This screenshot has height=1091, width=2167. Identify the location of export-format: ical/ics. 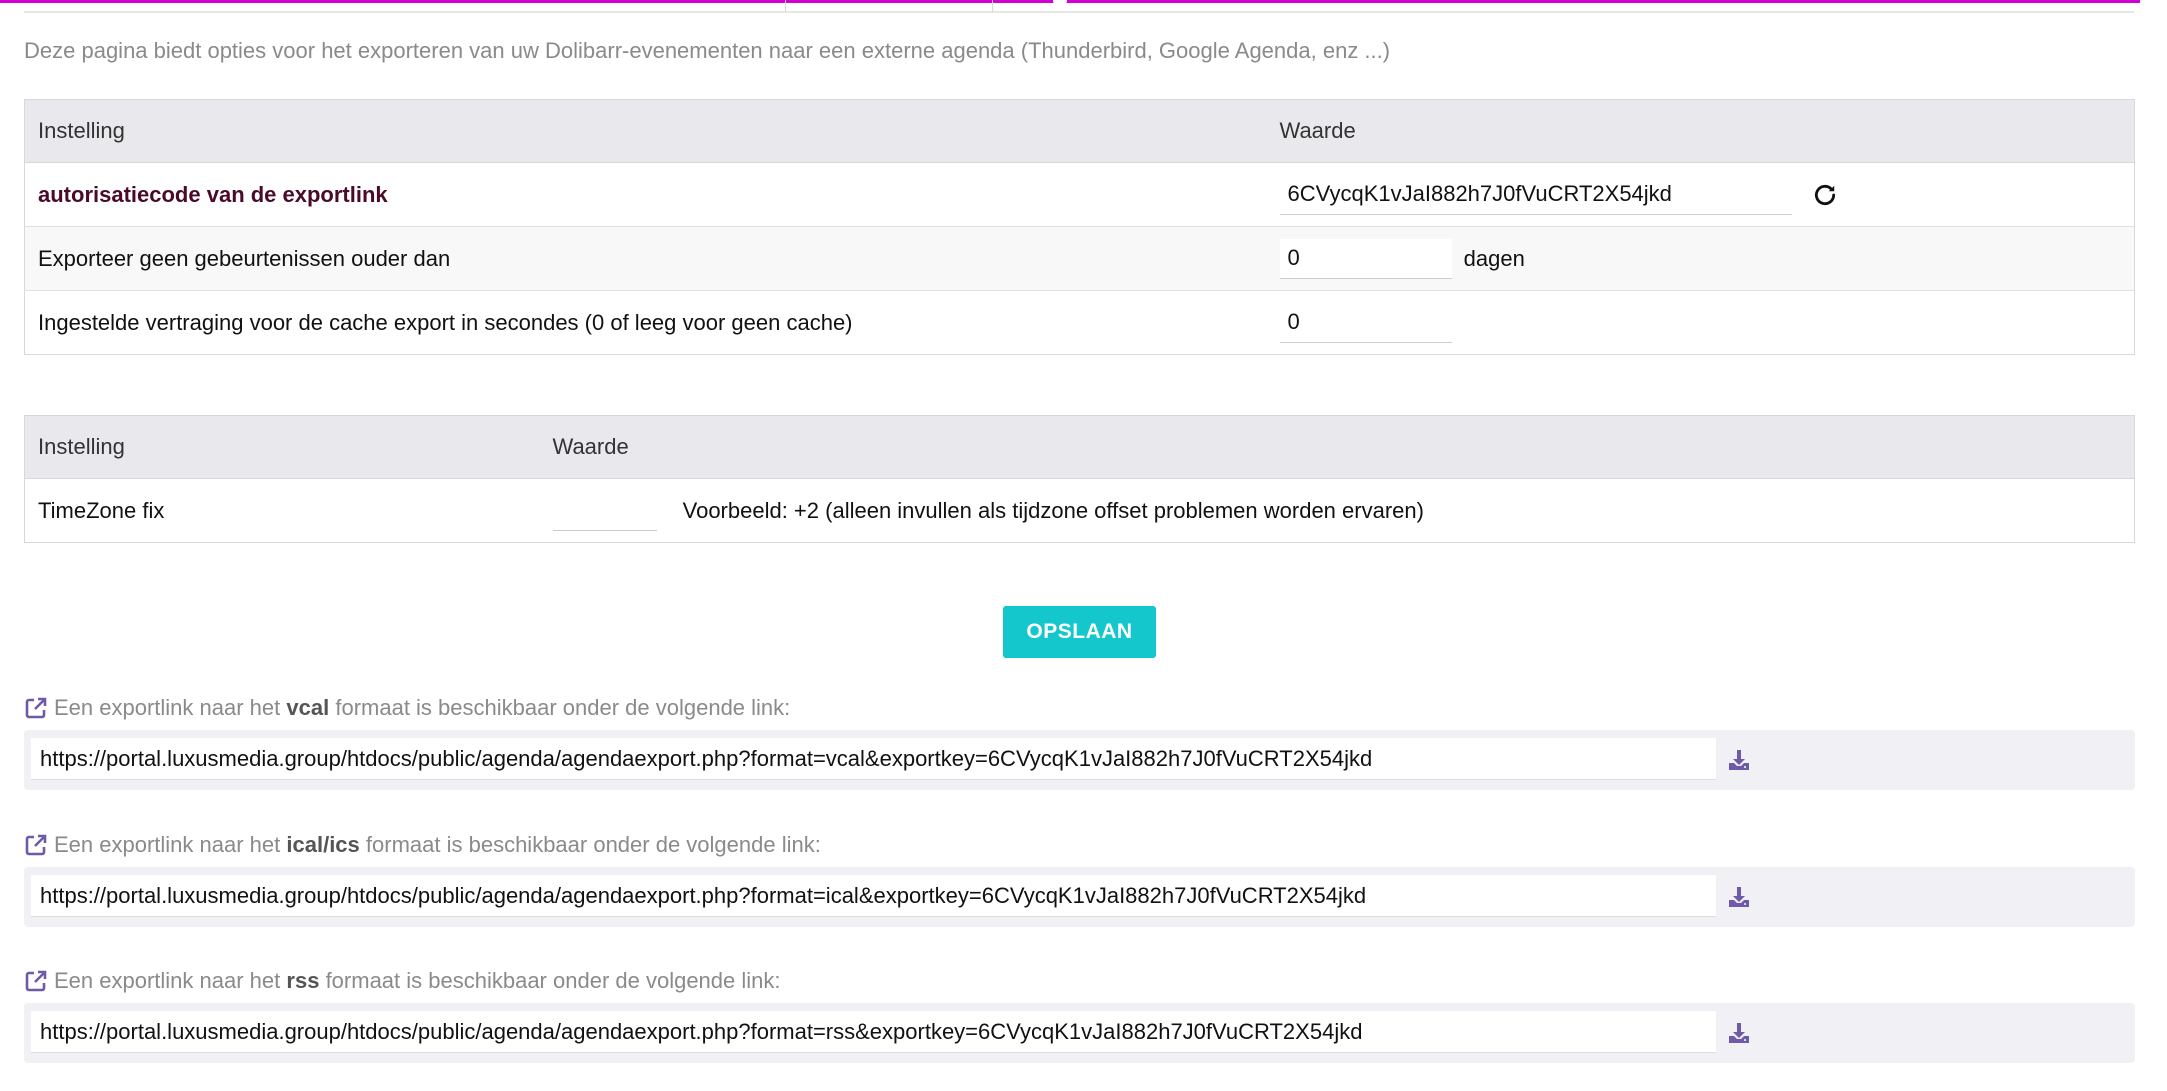
(323, 844).